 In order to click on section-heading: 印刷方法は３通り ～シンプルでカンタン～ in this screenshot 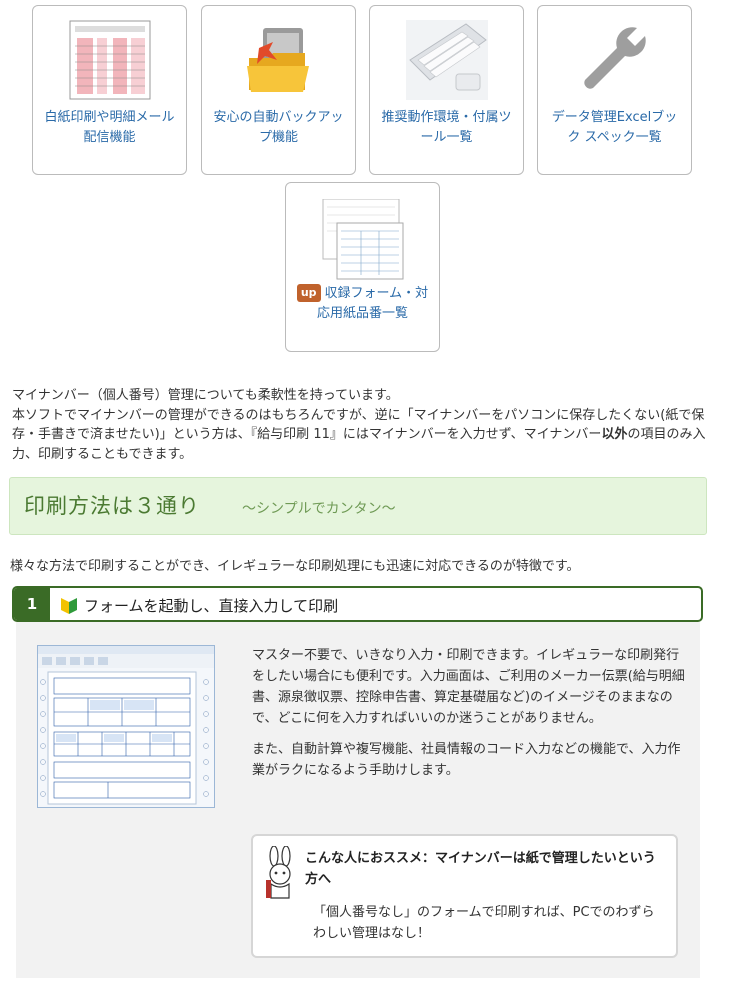, I will do `click(358, 506)`.